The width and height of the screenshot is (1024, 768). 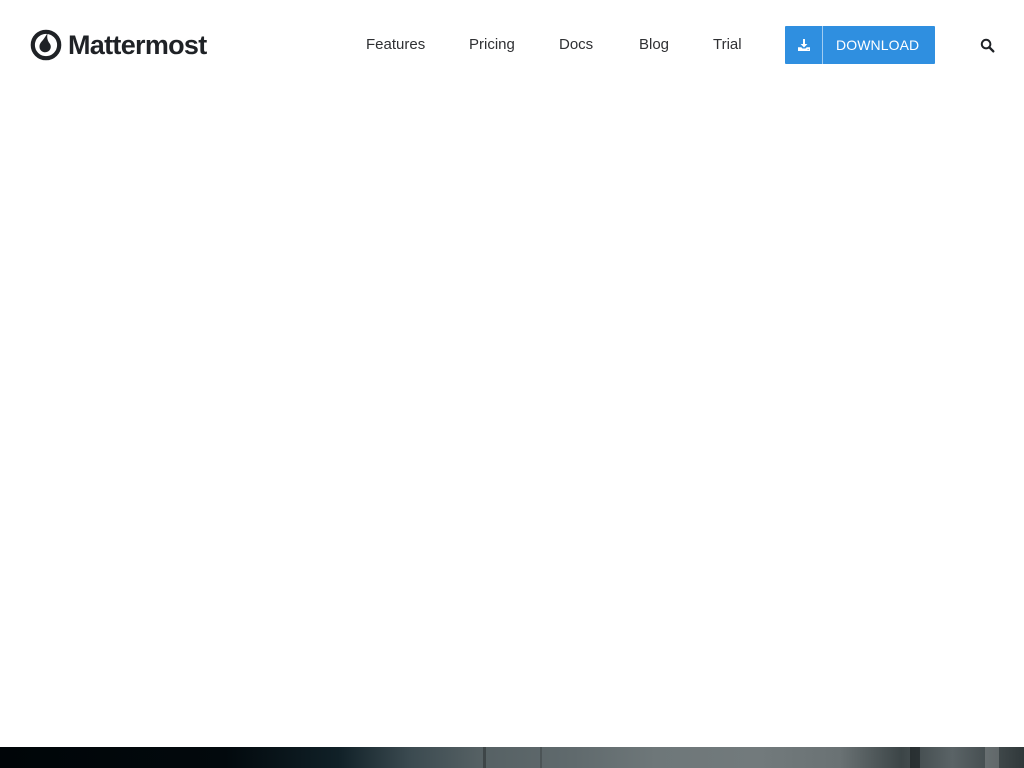 What do you see at coordinates (727, 45) in the screenshot?
I see `nav-trial-link: Trial` at bounding box center [727, 45].